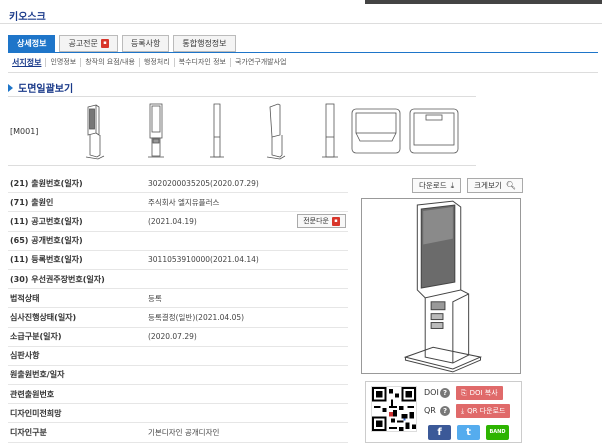 The width and height of the screenshot is (602, 447). What do you see at coordinates (25, 298) in the screenshot?
I see `row-label: 법적상태` at bounding box center [25, 298].